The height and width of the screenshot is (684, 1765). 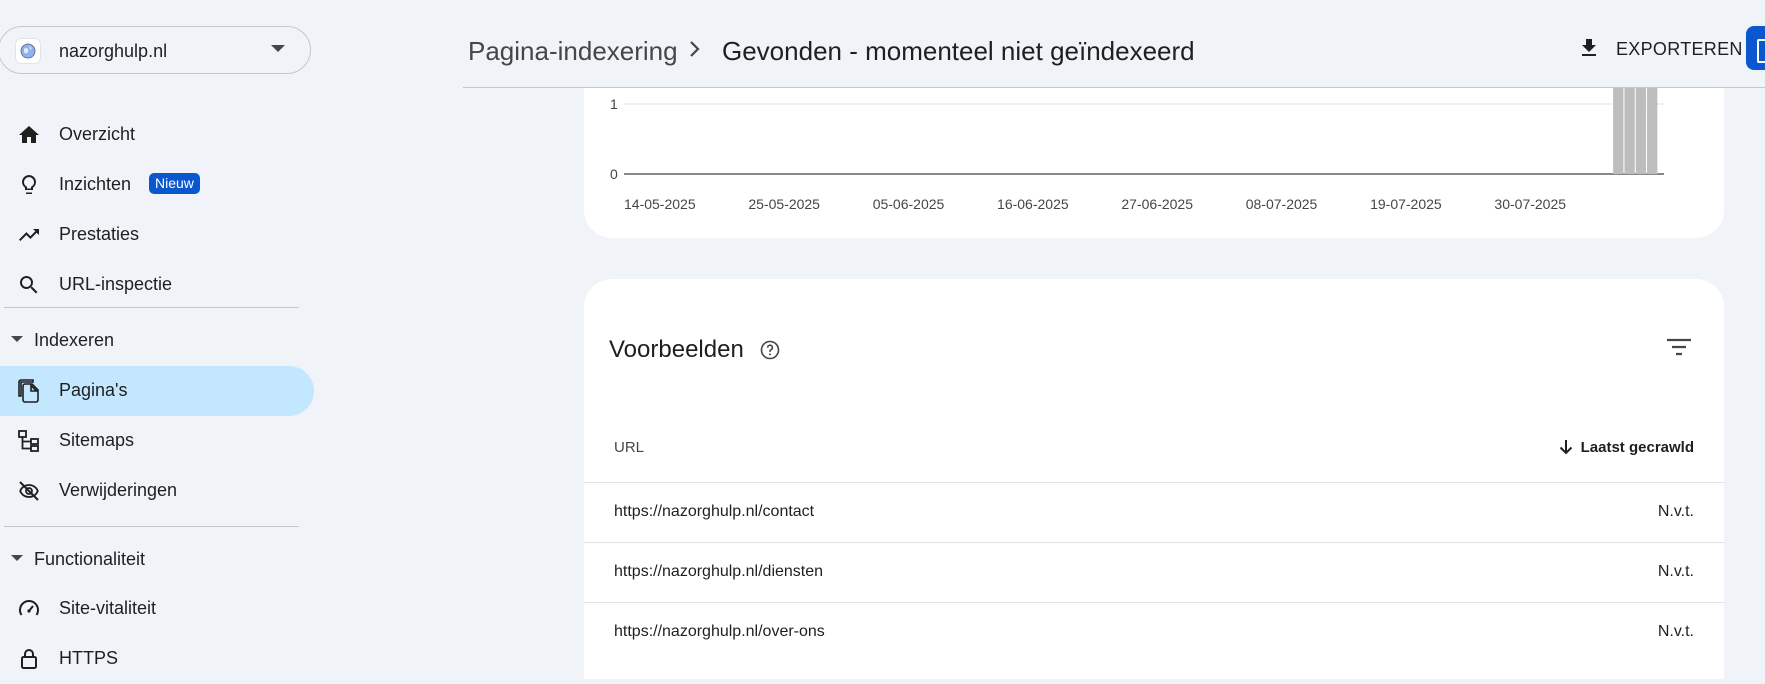 What do you see at coordinates (676, 349) in the screenshot?
I see `examples-title: Voorbeelden` at bounding box center [676, 349].